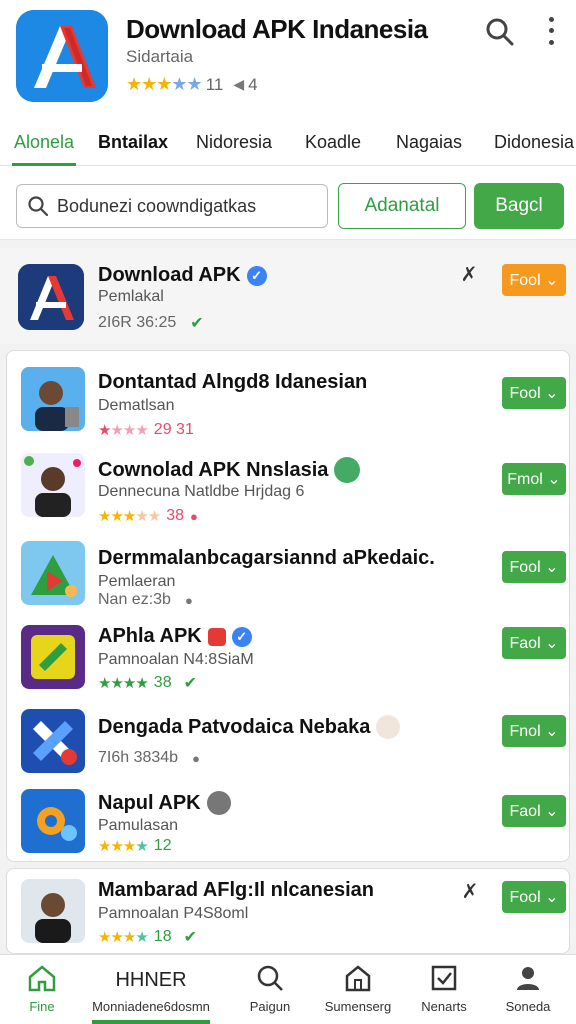 The height and width of the screenshot is (1024, 576). What do you see at coordinates (176, 659) in the screenshot?
I see `list-item-subtitle: Pamnoalan N4:8SiaM` at bounding box center [176, 659].